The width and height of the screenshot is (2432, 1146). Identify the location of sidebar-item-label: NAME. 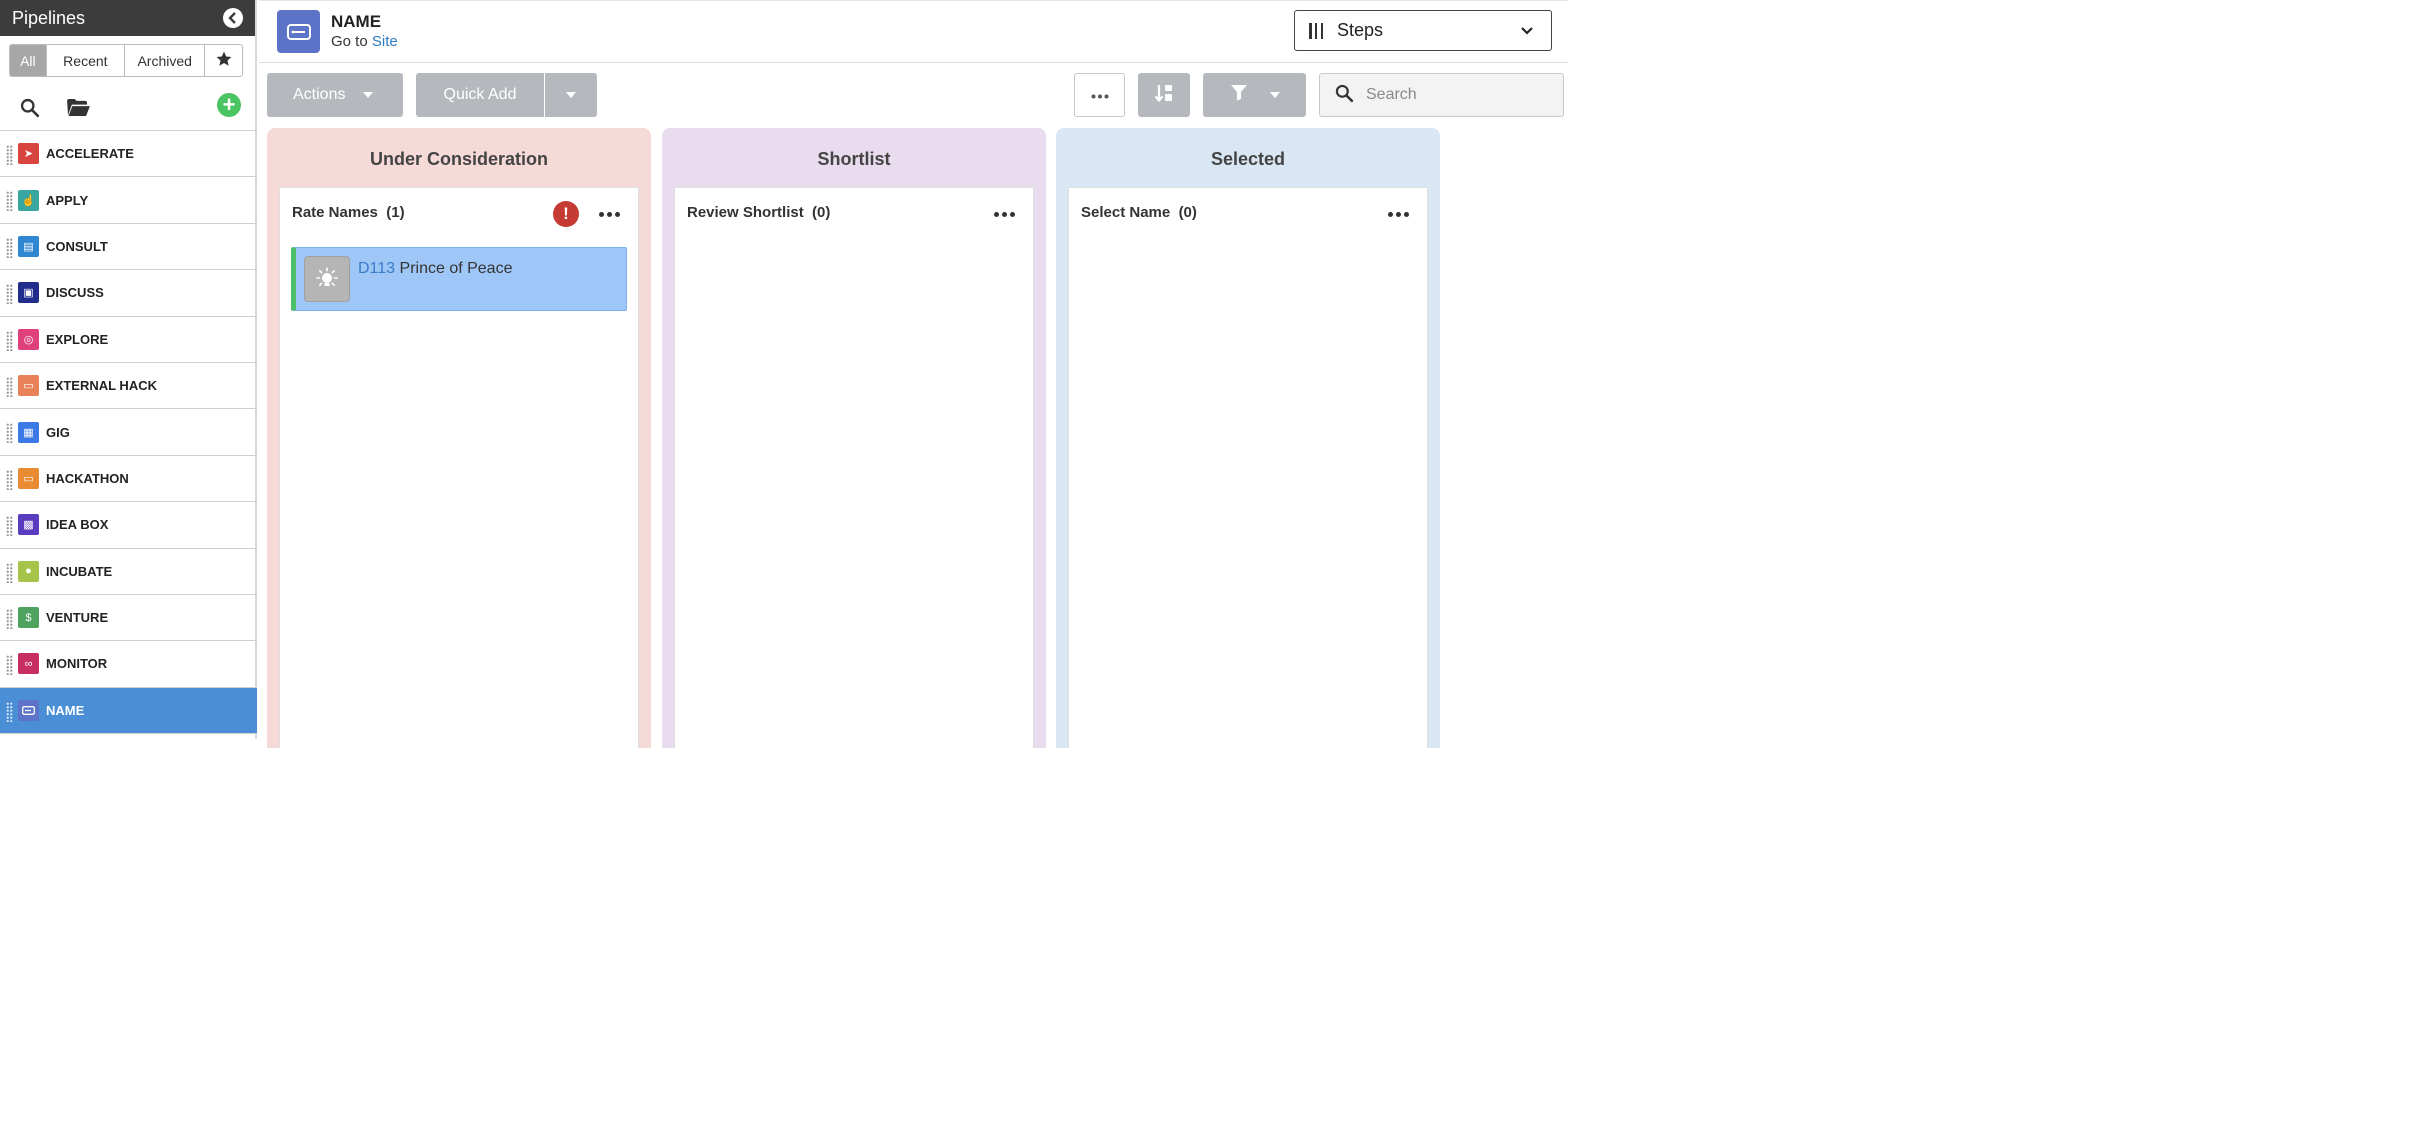
(65, 710).